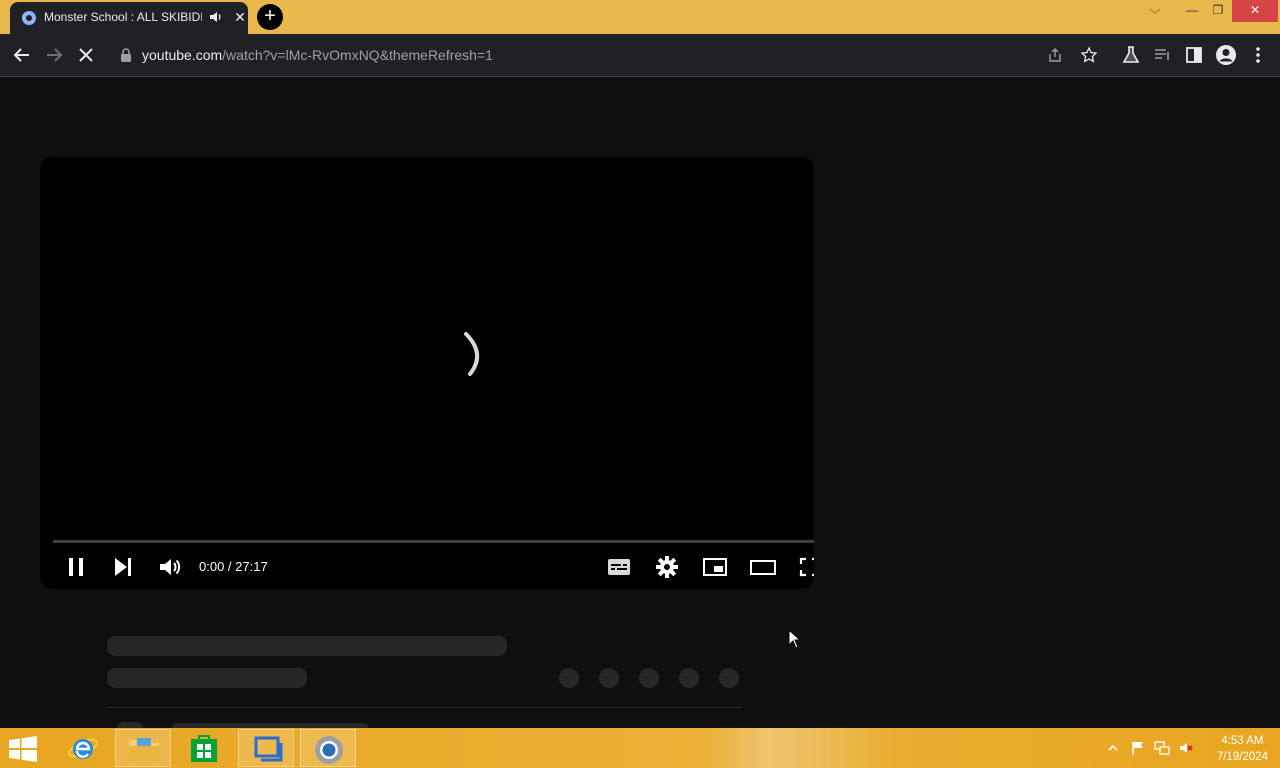 The width and height of the screenshot is (1280, 768). Describe the element at coordinates (1242, 741) in the screenshot. I see `clock-time: 4:53 AM` at that location.